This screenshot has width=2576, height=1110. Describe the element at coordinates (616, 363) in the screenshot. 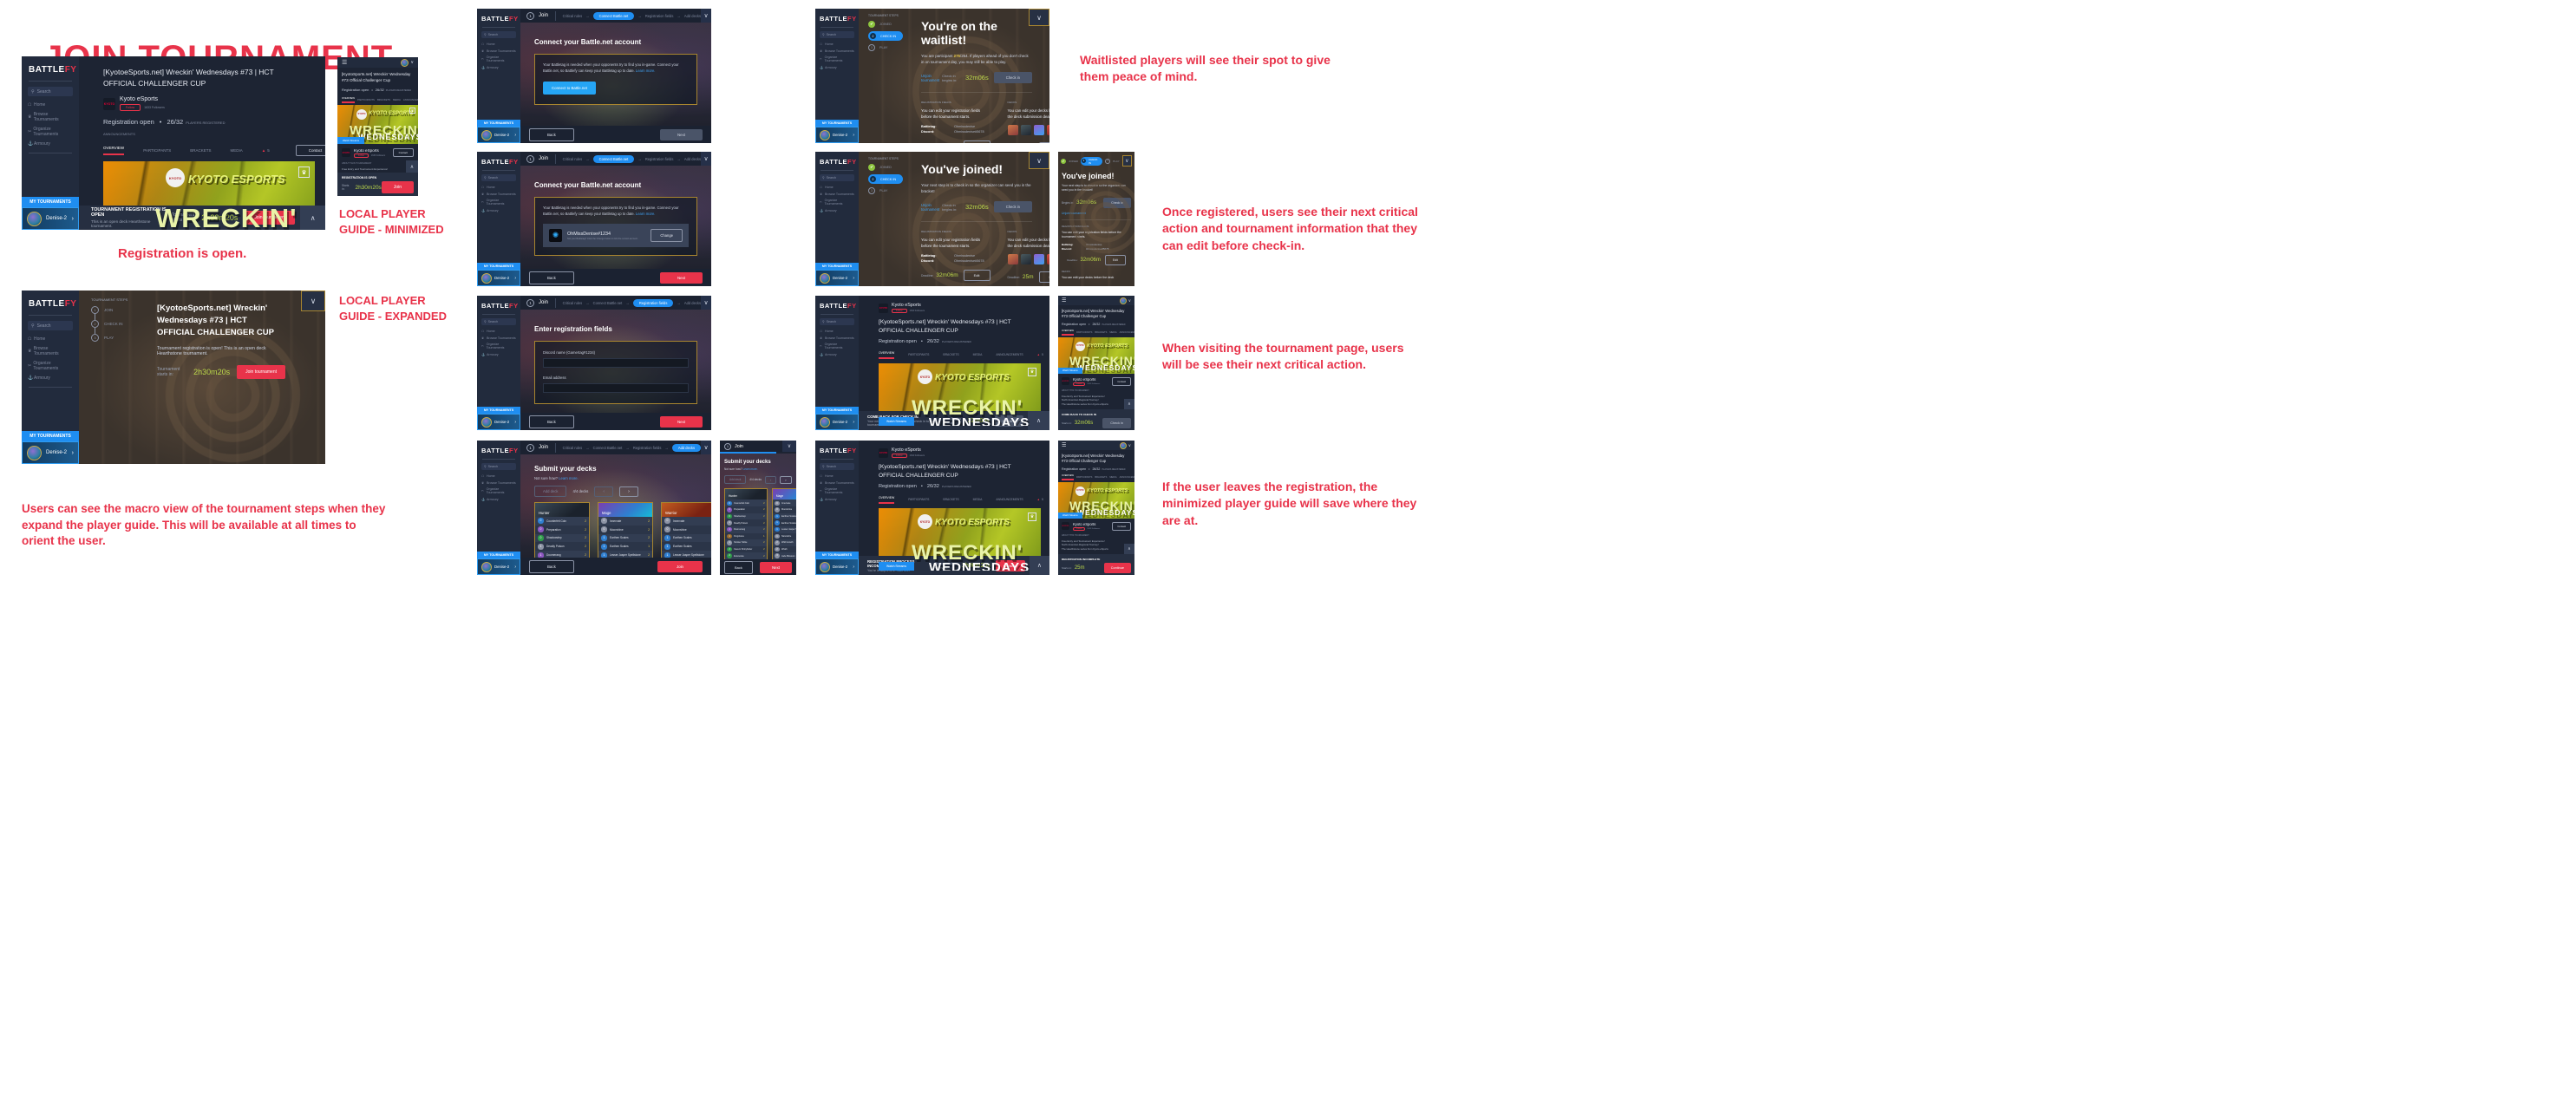

I see `discord-input` at that location.